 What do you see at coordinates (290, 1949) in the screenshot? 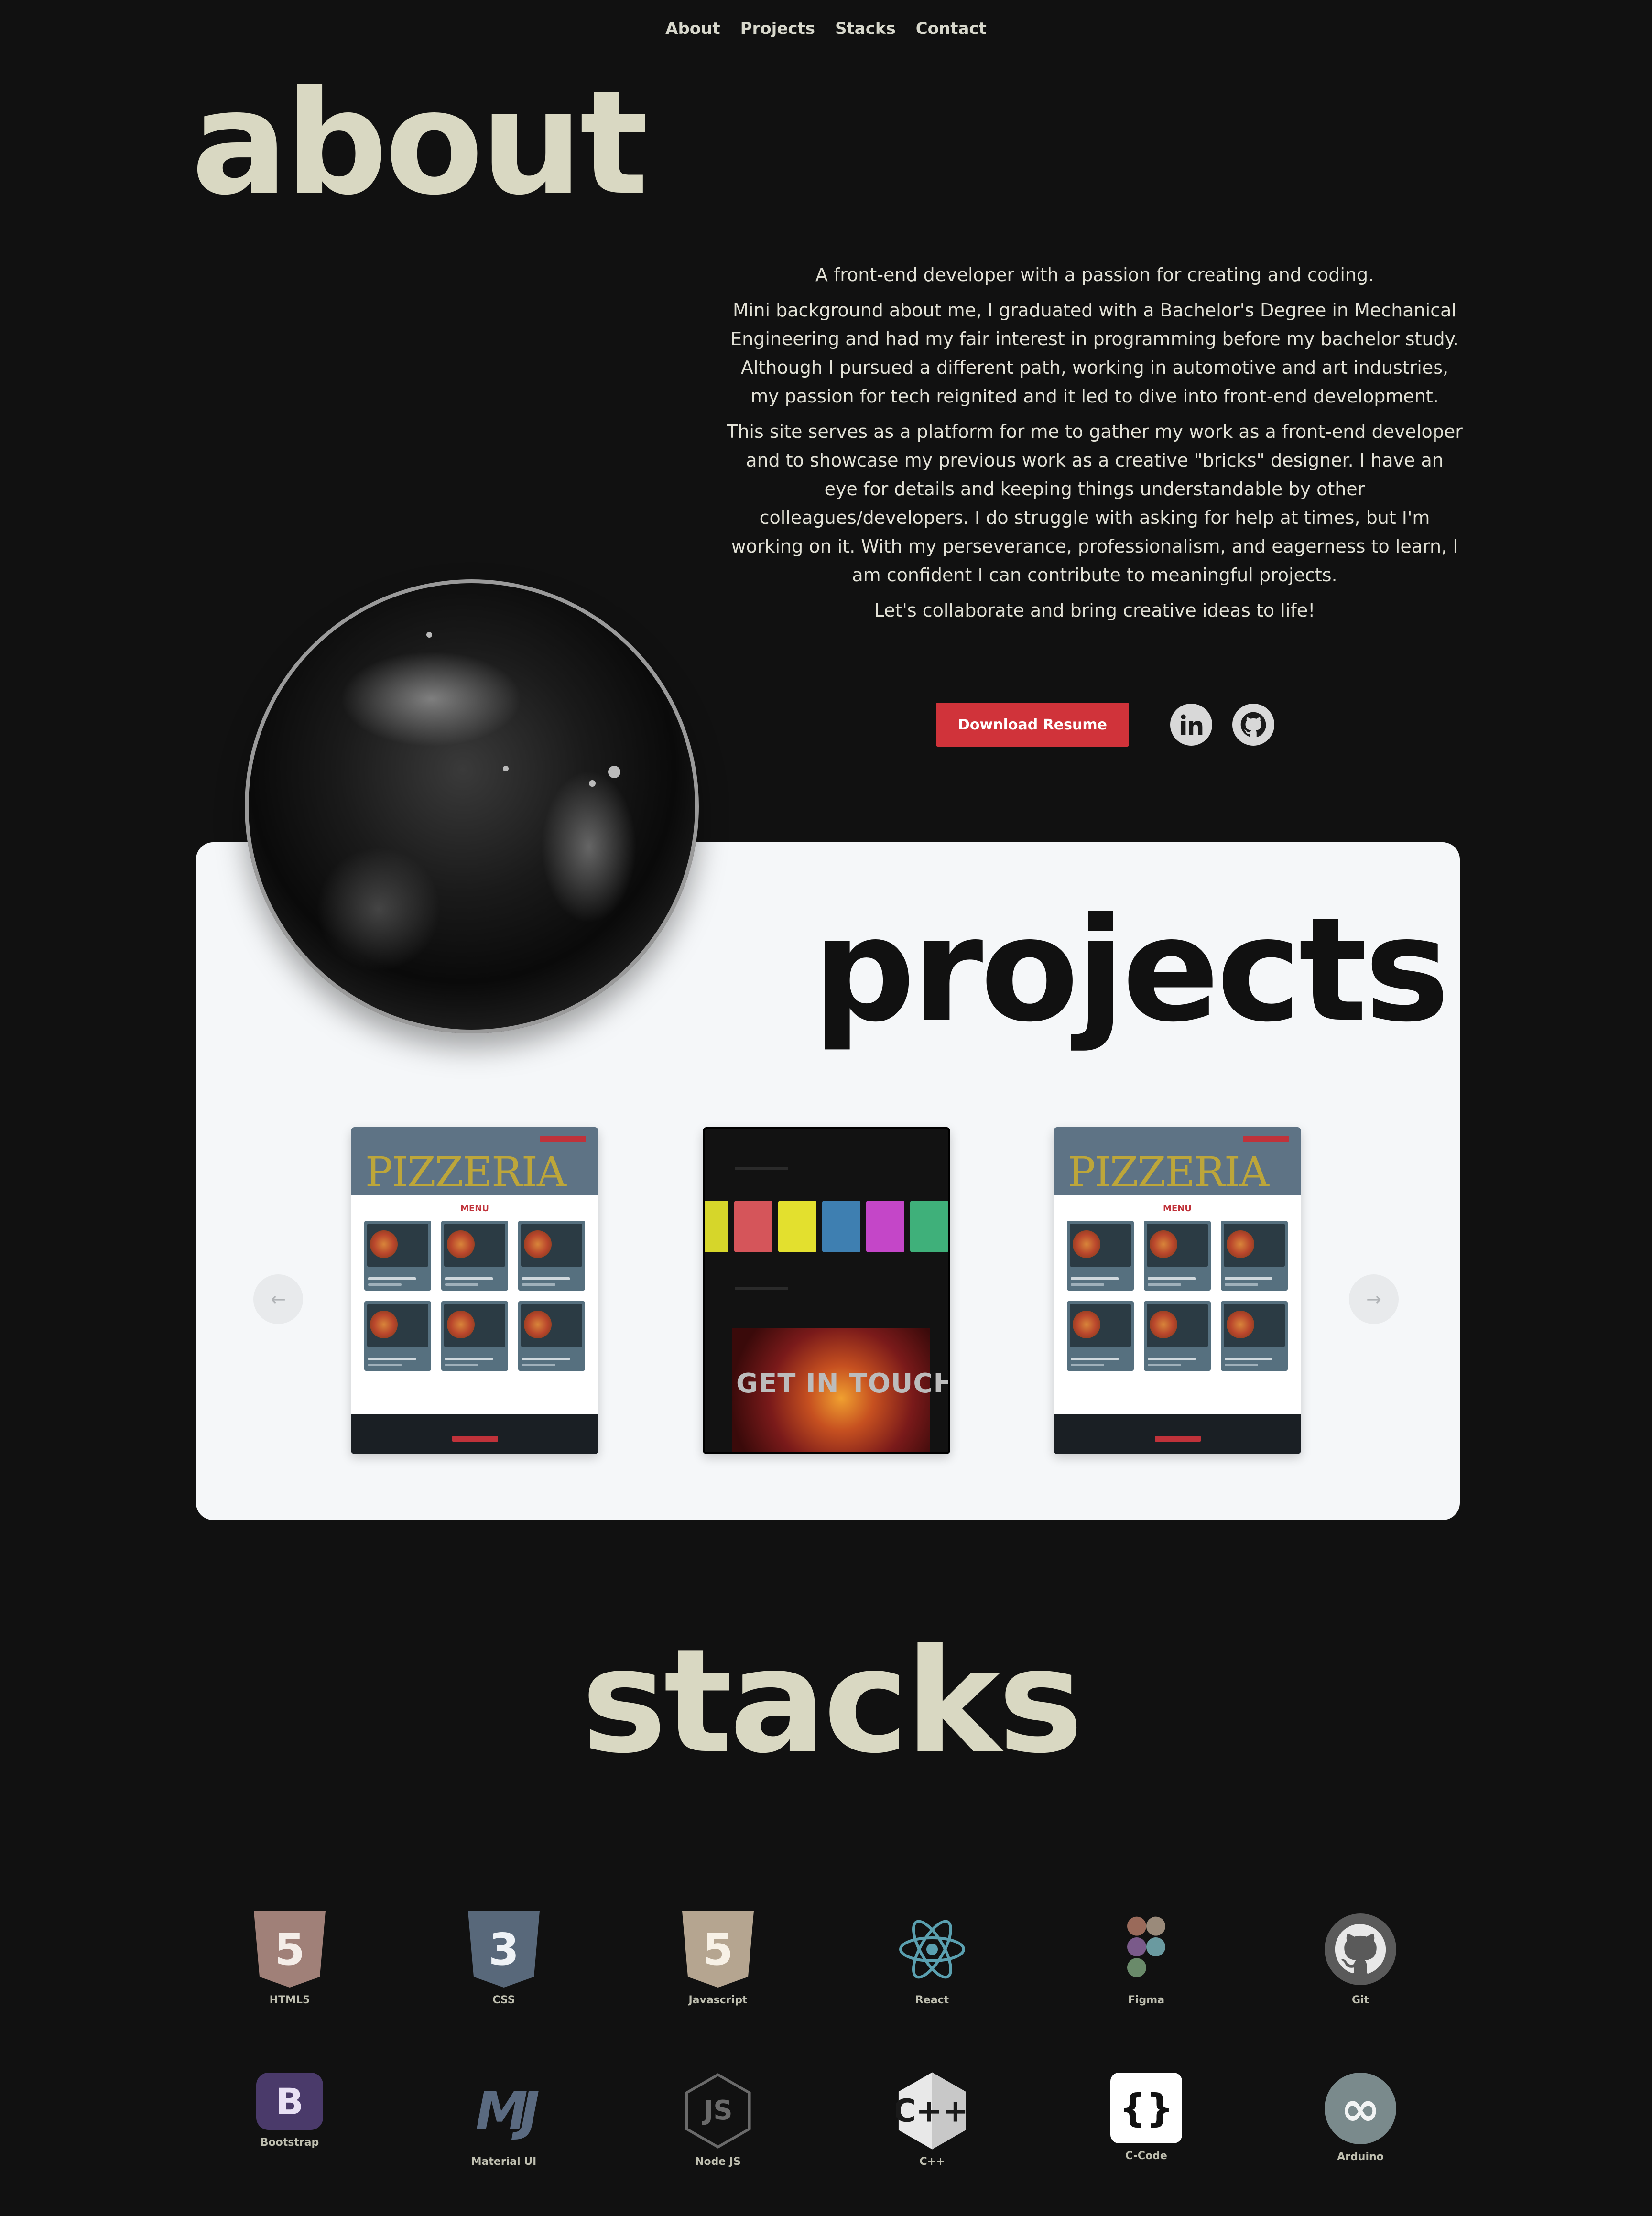
I see `html5-icon: 5` at bounding box center [290, 1949].